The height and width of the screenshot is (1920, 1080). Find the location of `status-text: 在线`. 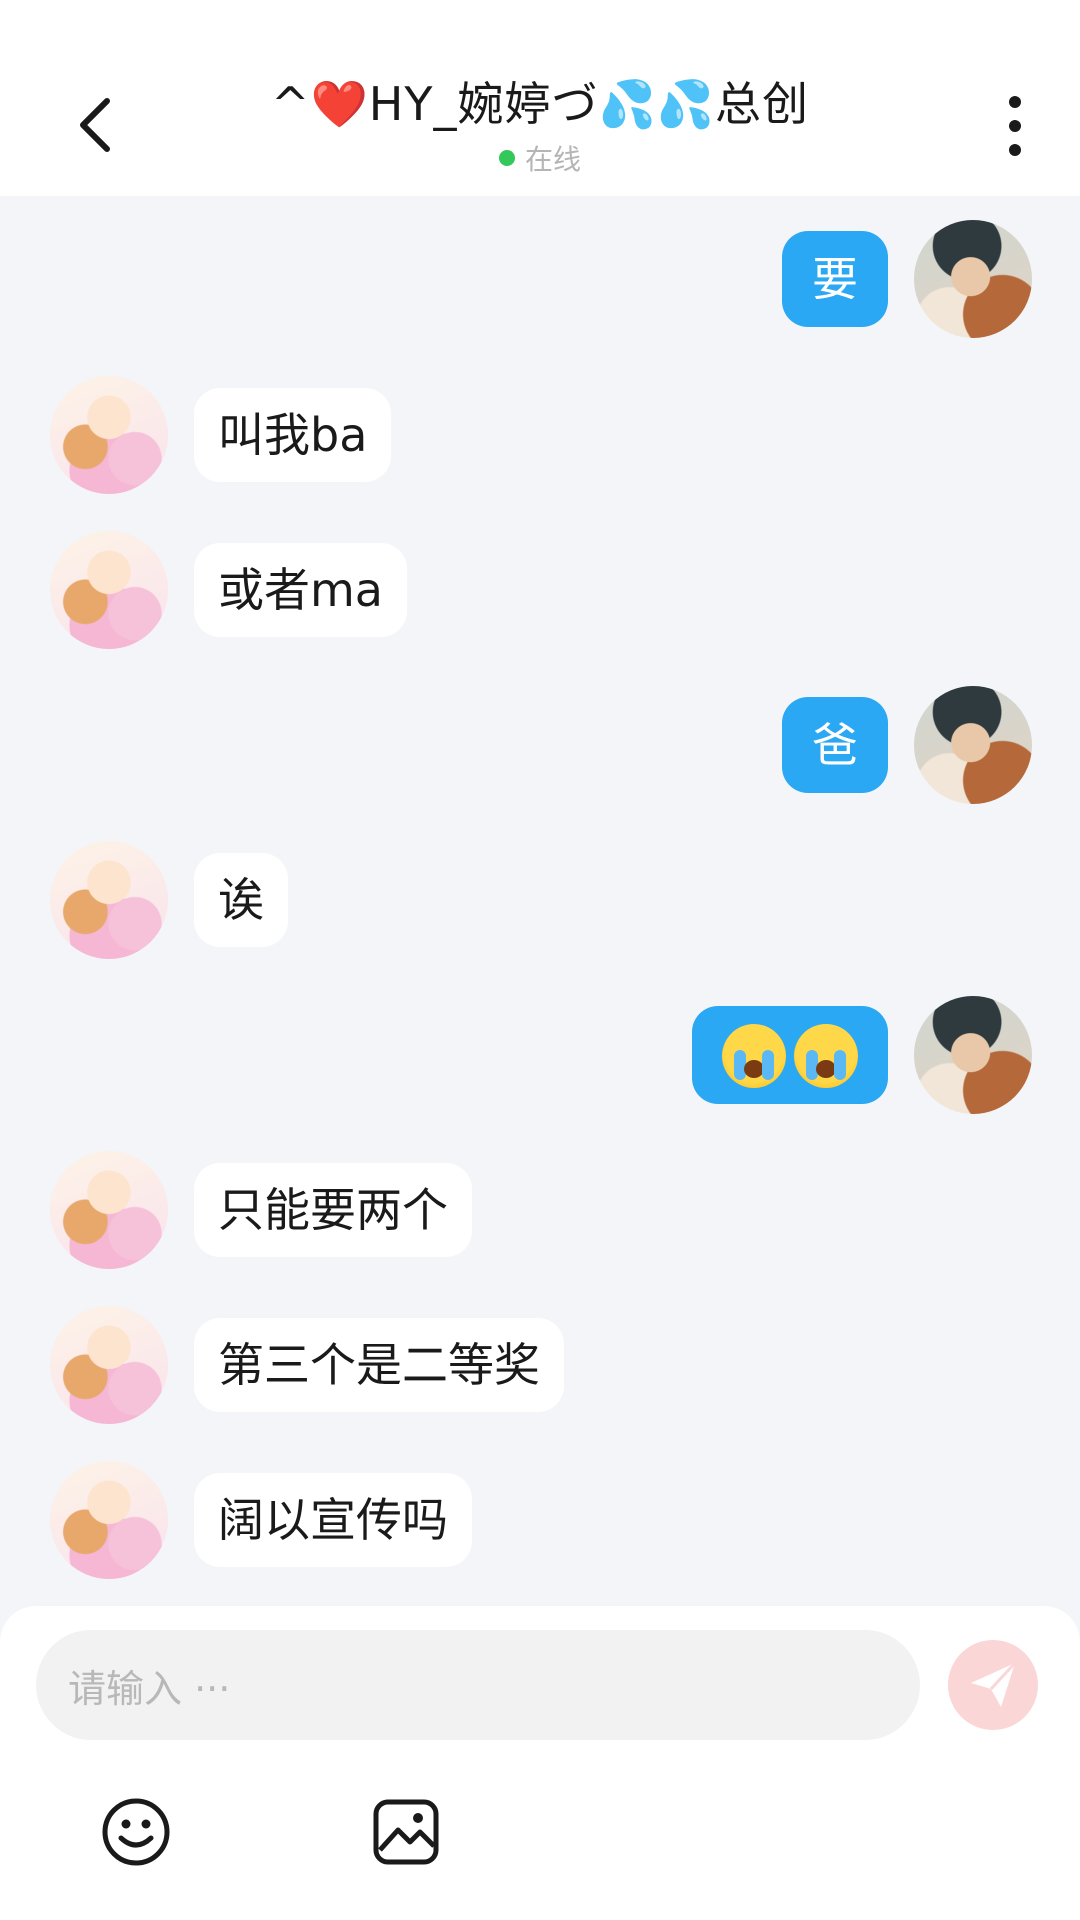

status-text: 在线 is located at coordinates (552, 159).